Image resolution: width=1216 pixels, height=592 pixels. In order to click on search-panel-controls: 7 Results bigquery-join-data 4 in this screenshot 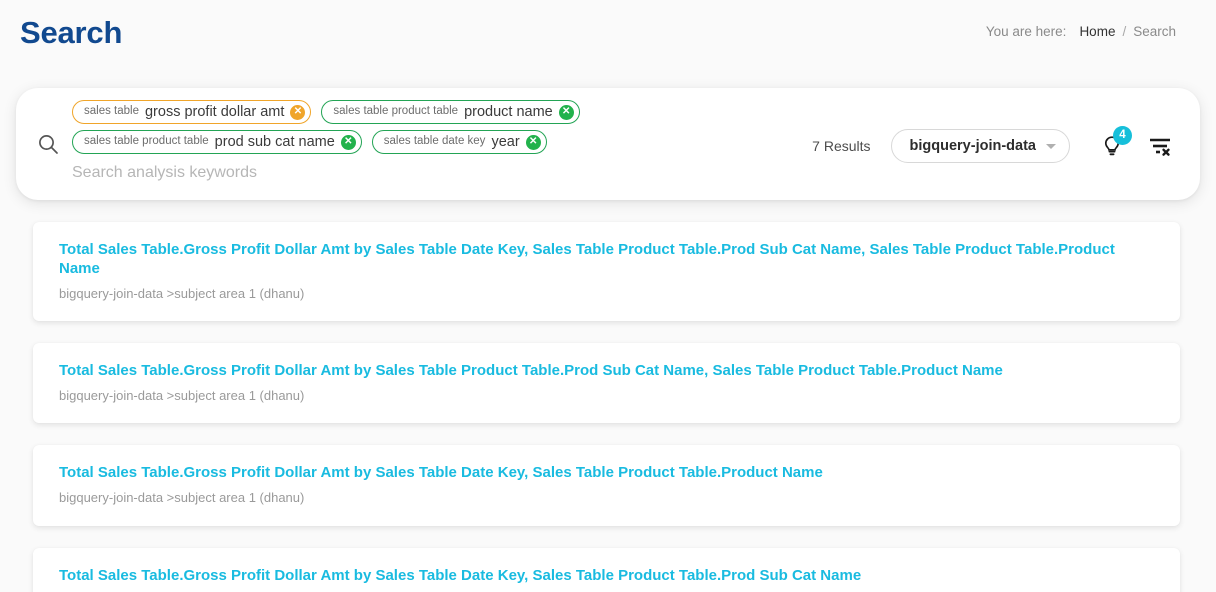, I will do `click(1006, 146)`.